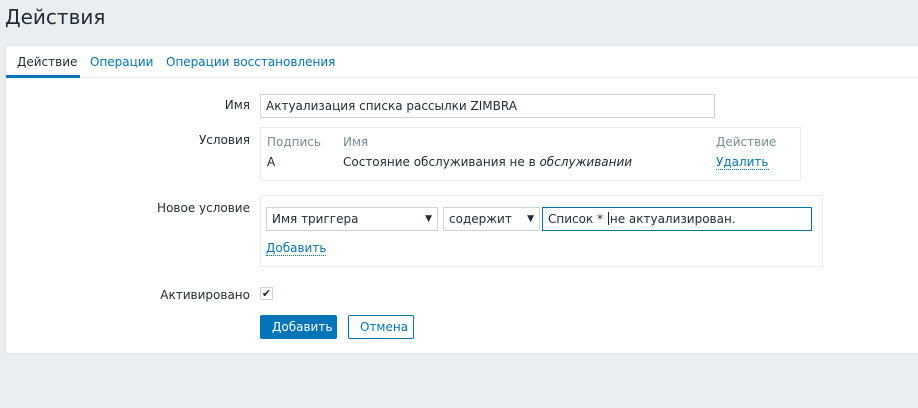 This screenshot has width=918, height=408. I want to click on text-caret, so click(608, 218).